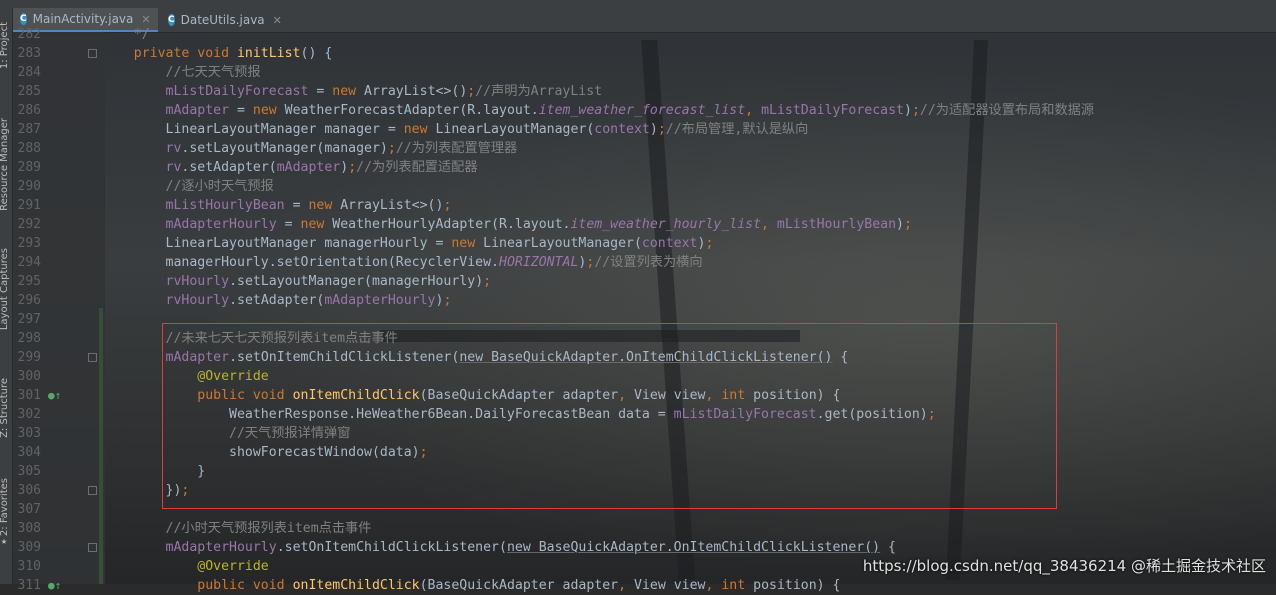 The width and height of the screenshot is (1276, 595). I want to click on code-line: rv.setLayoutManager(manager);//为列表配置管理器, so click(310, 148).